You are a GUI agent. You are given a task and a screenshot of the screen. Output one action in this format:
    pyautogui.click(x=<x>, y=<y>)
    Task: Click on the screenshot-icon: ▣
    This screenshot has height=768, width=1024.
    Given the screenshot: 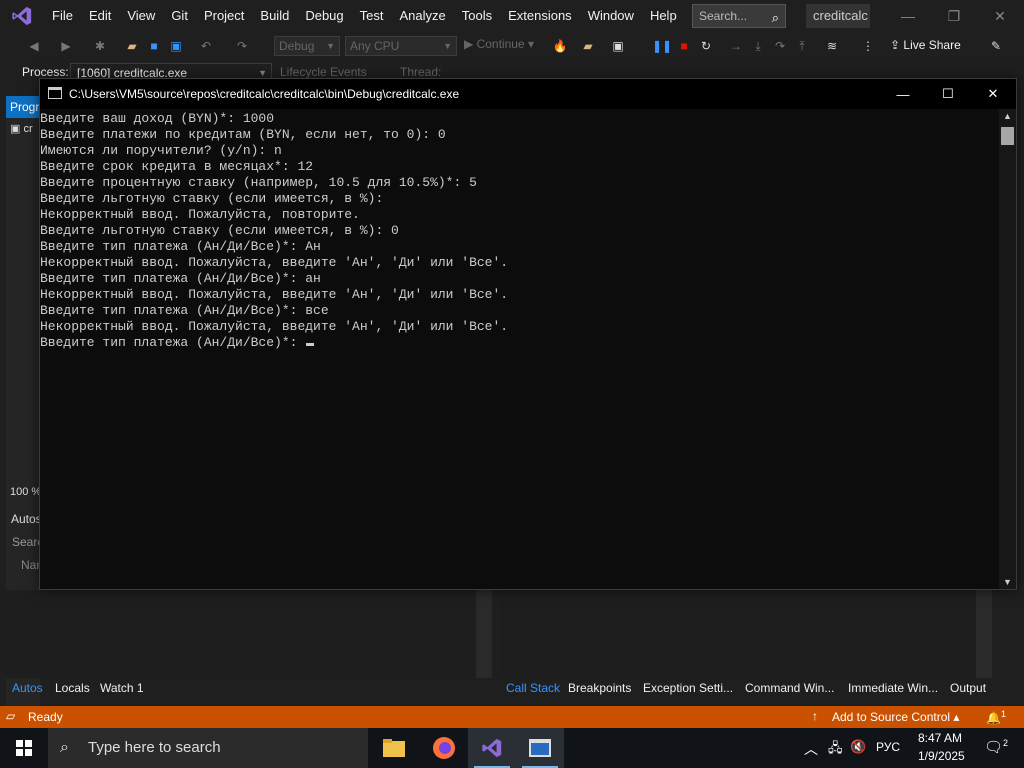 What is the action you would take?
    pyautogui.click(x=618, y=46)
    